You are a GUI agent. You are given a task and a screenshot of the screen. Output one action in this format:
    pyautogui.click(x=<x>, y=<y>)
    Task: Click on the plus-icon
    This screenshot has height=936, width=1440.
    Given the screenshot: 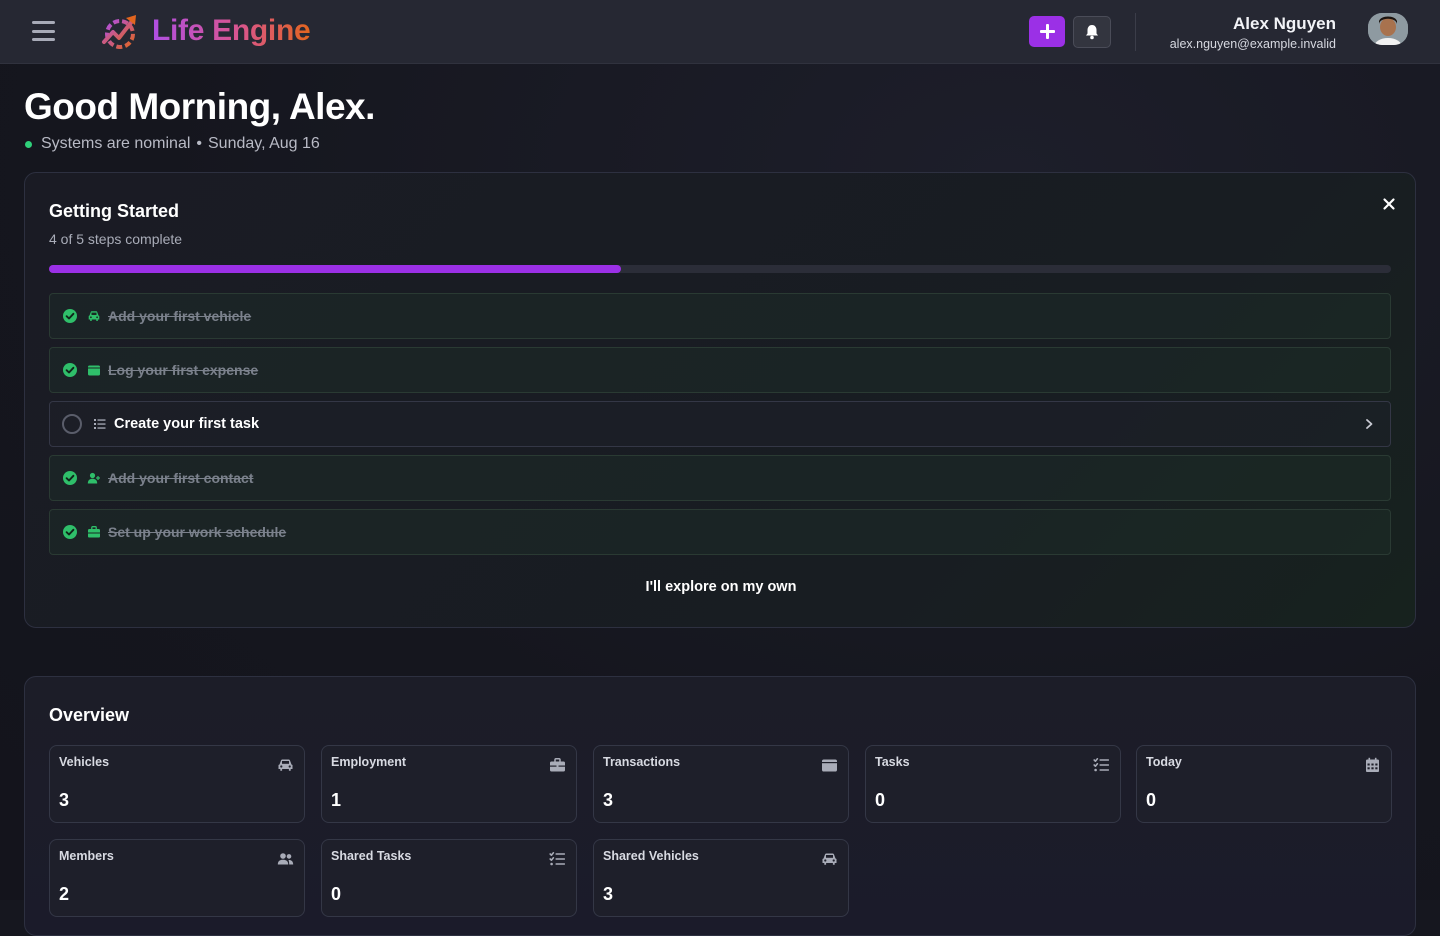 What is the action you would take?
    pyautogui.click(x=1047, y=31)
    